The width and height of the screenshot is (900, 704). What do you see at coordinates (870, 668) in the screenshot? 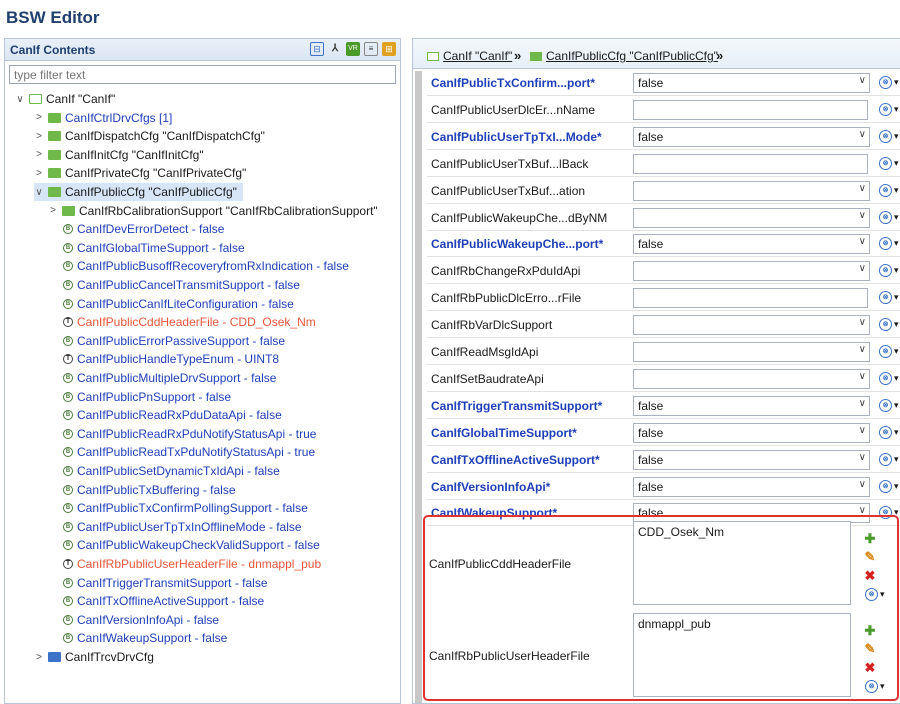
I see `delete-icon: ✖` at bounding box center [870, 668].